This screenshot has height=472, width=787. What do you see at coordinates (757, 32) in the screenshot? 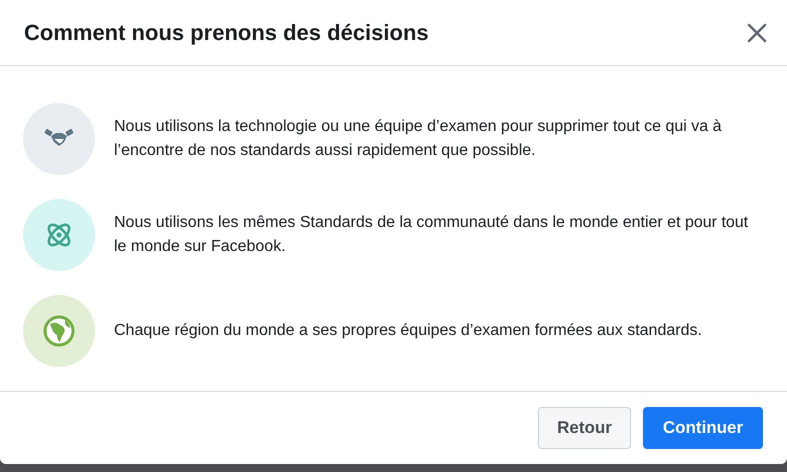
I see `close-icon` at bounding box center [757, 32].